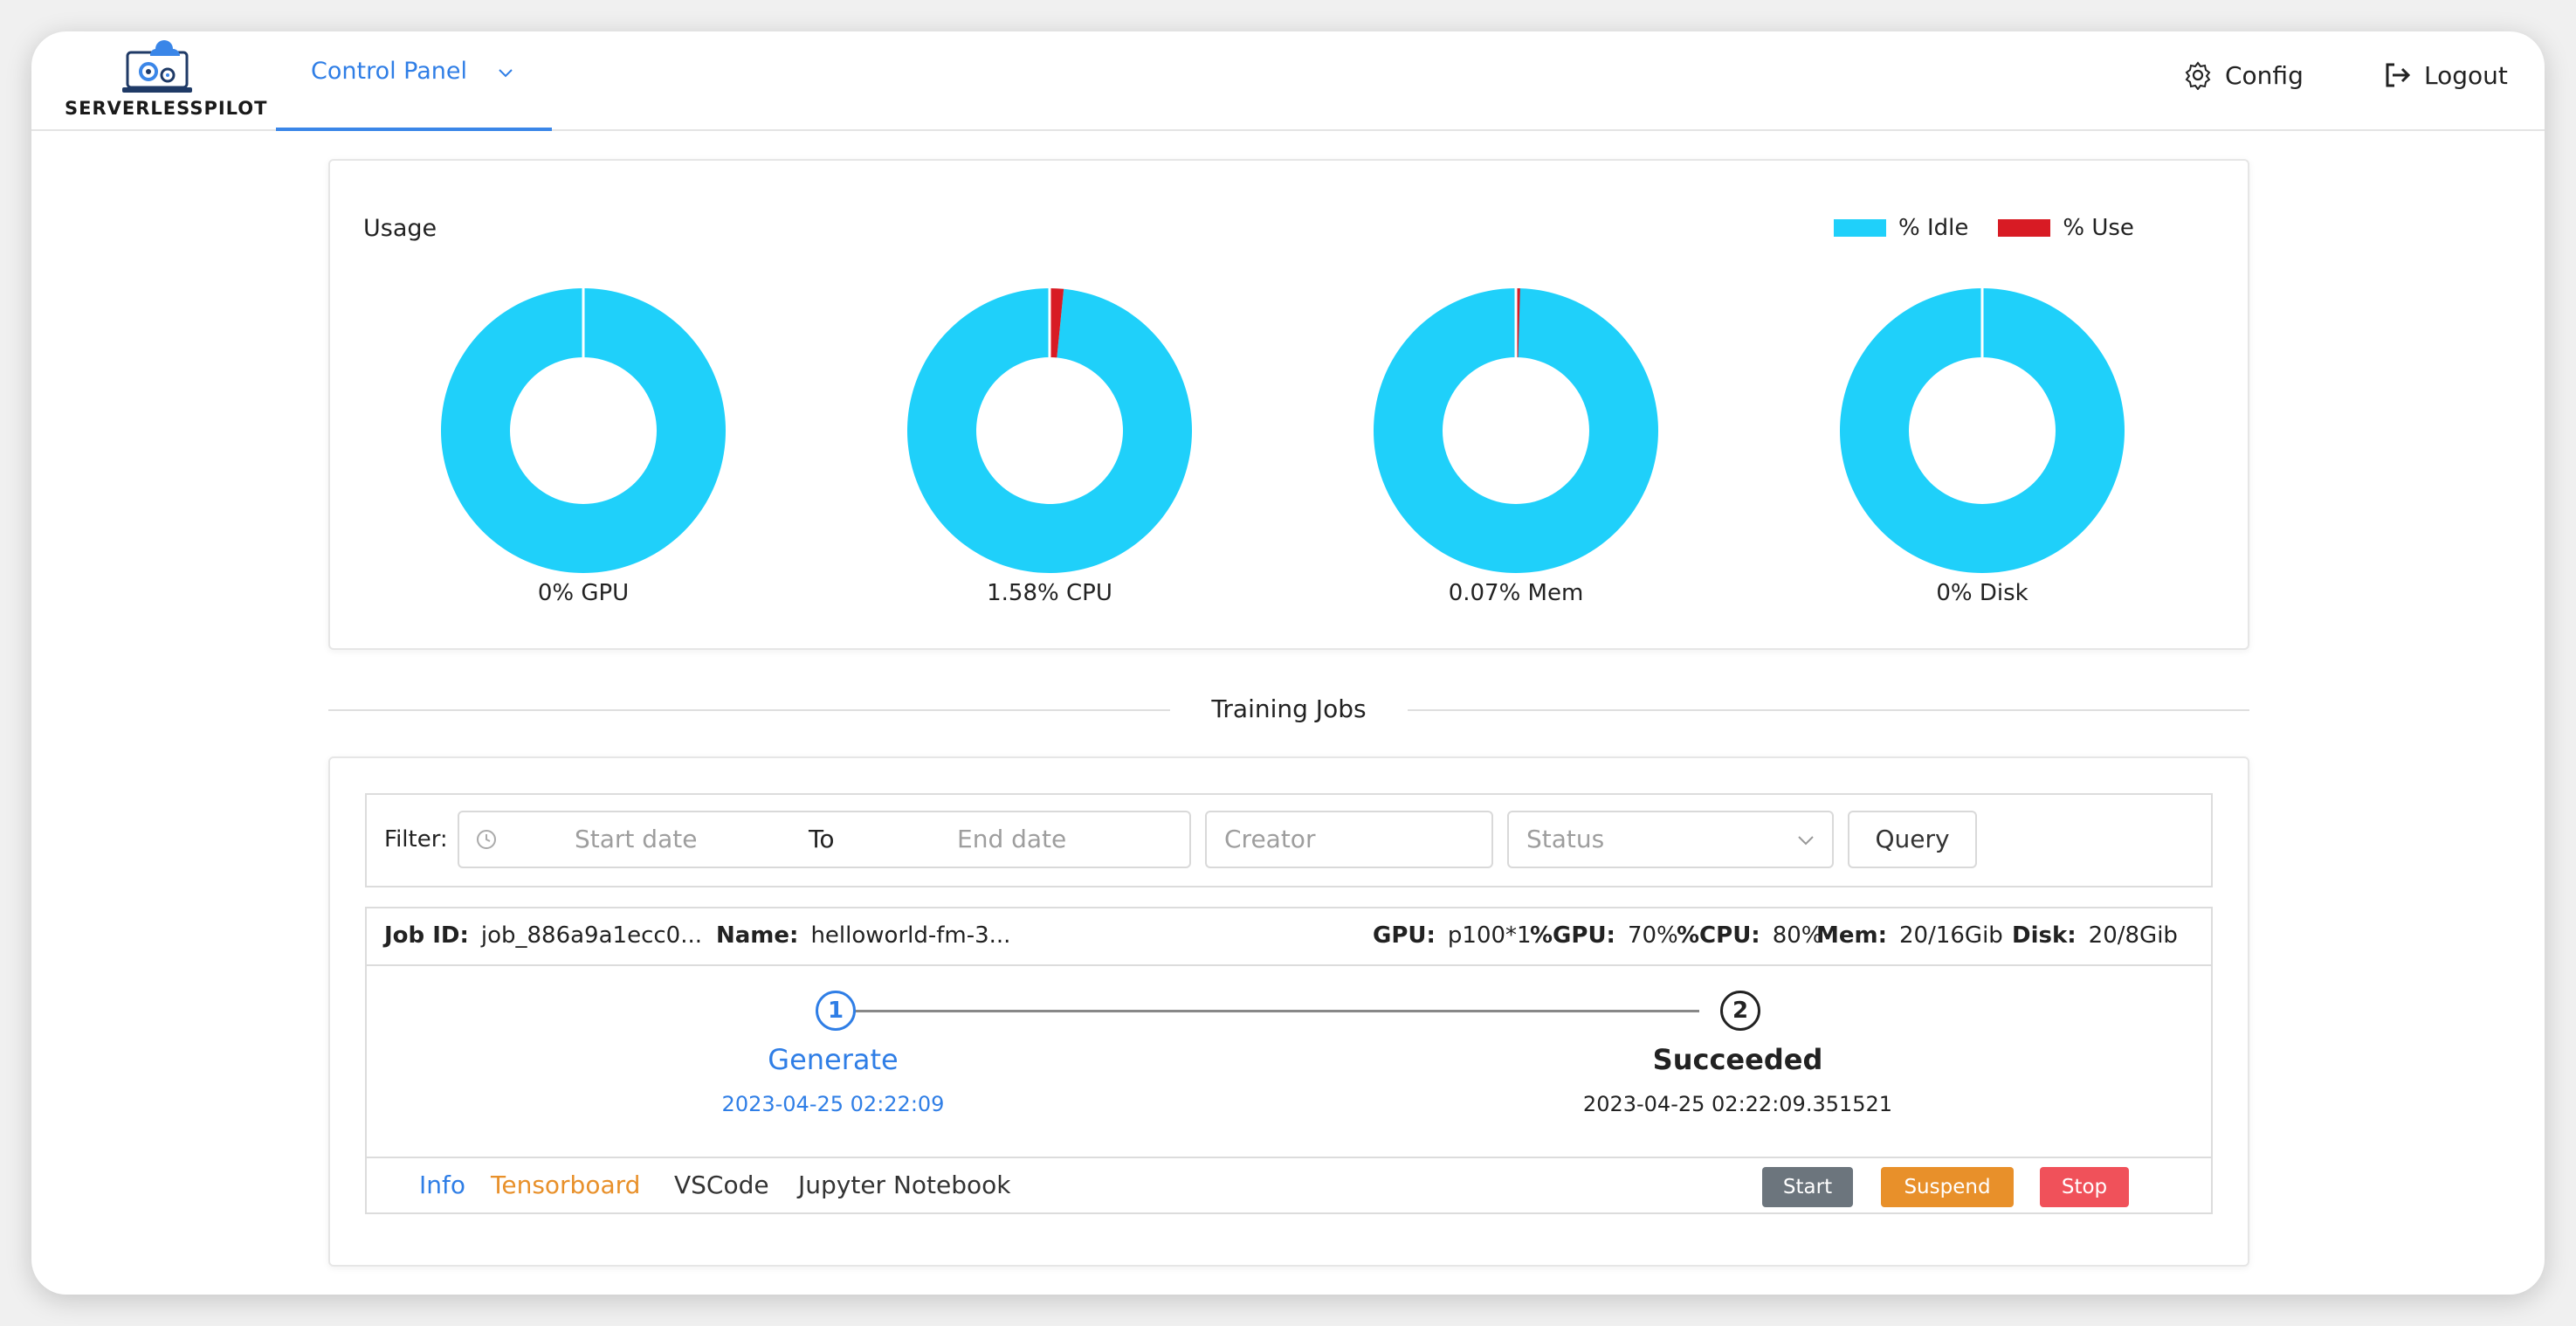 Image resolution: width=2576 pixels, height=1326 pixels. I want to click on legend: % Idle % Use, so click(1984, 228).